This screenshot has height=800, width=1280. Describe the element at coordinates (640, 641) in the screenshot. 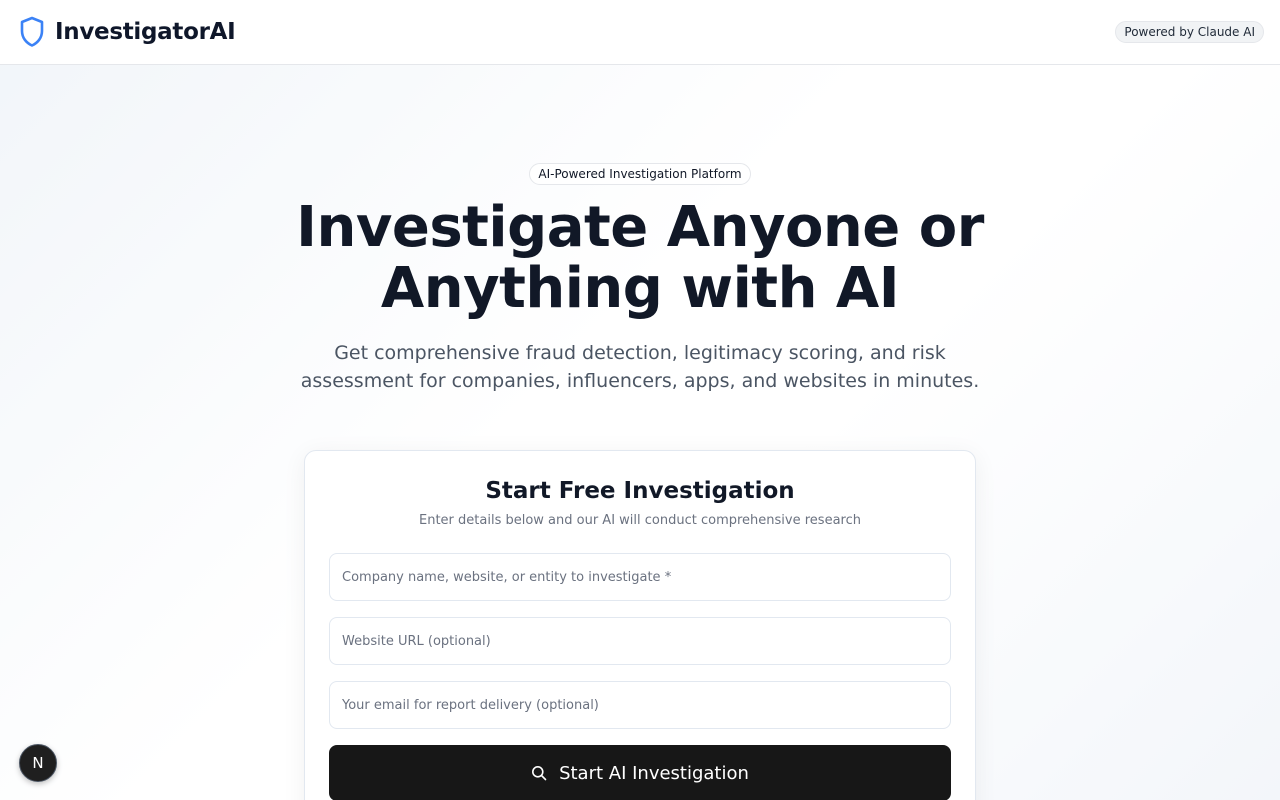

I see `website-url-input` at that location.